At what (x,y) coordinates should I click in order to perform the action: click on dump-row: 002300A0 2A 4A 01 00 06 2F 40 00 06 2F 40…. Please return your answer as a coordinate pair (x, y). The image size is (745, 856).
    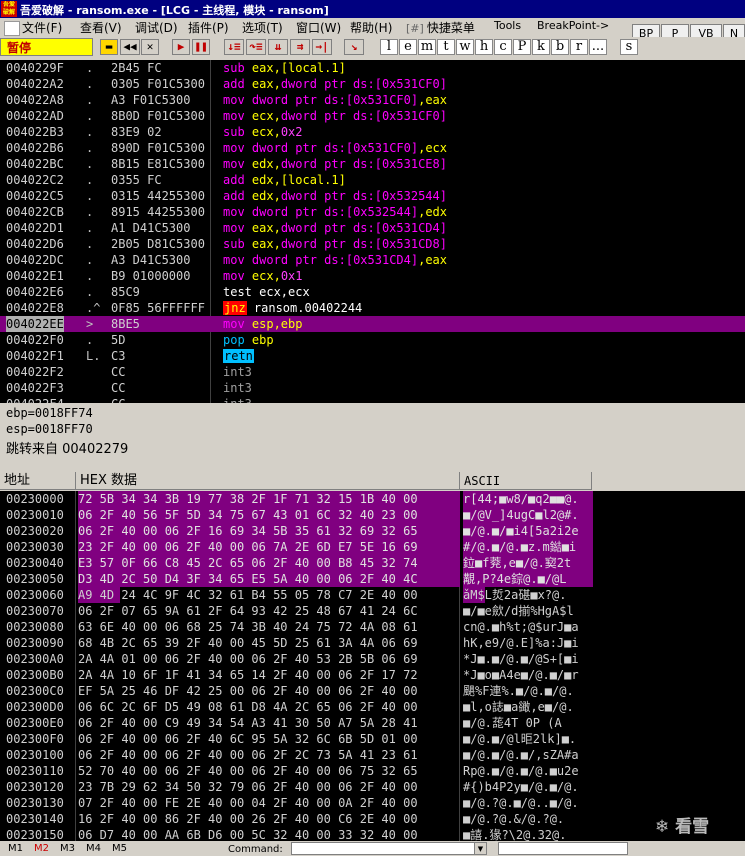
    Looking at the image, I should click on (372, 659).